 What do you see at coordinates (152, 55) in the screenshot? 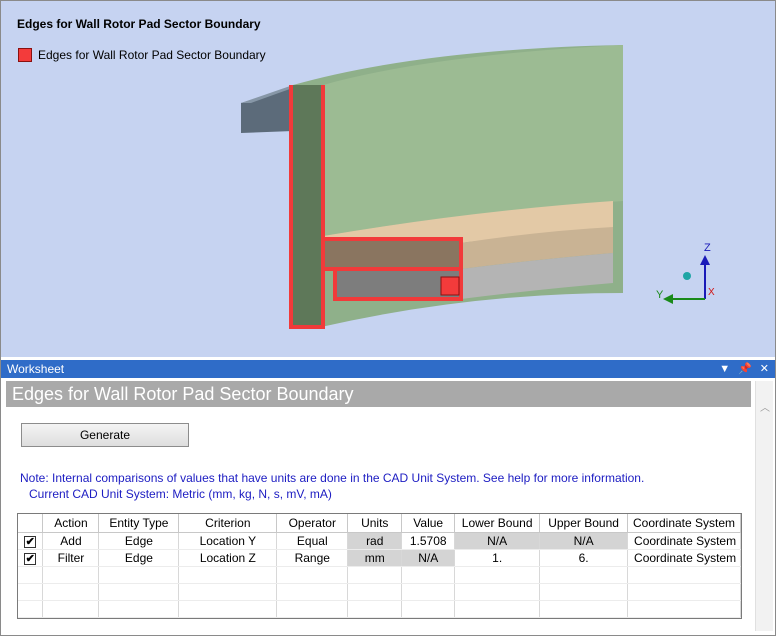
I see `legend-label: Edges for Wall Rotor Pad Sector Boundary` at bounding box center [152, 55].